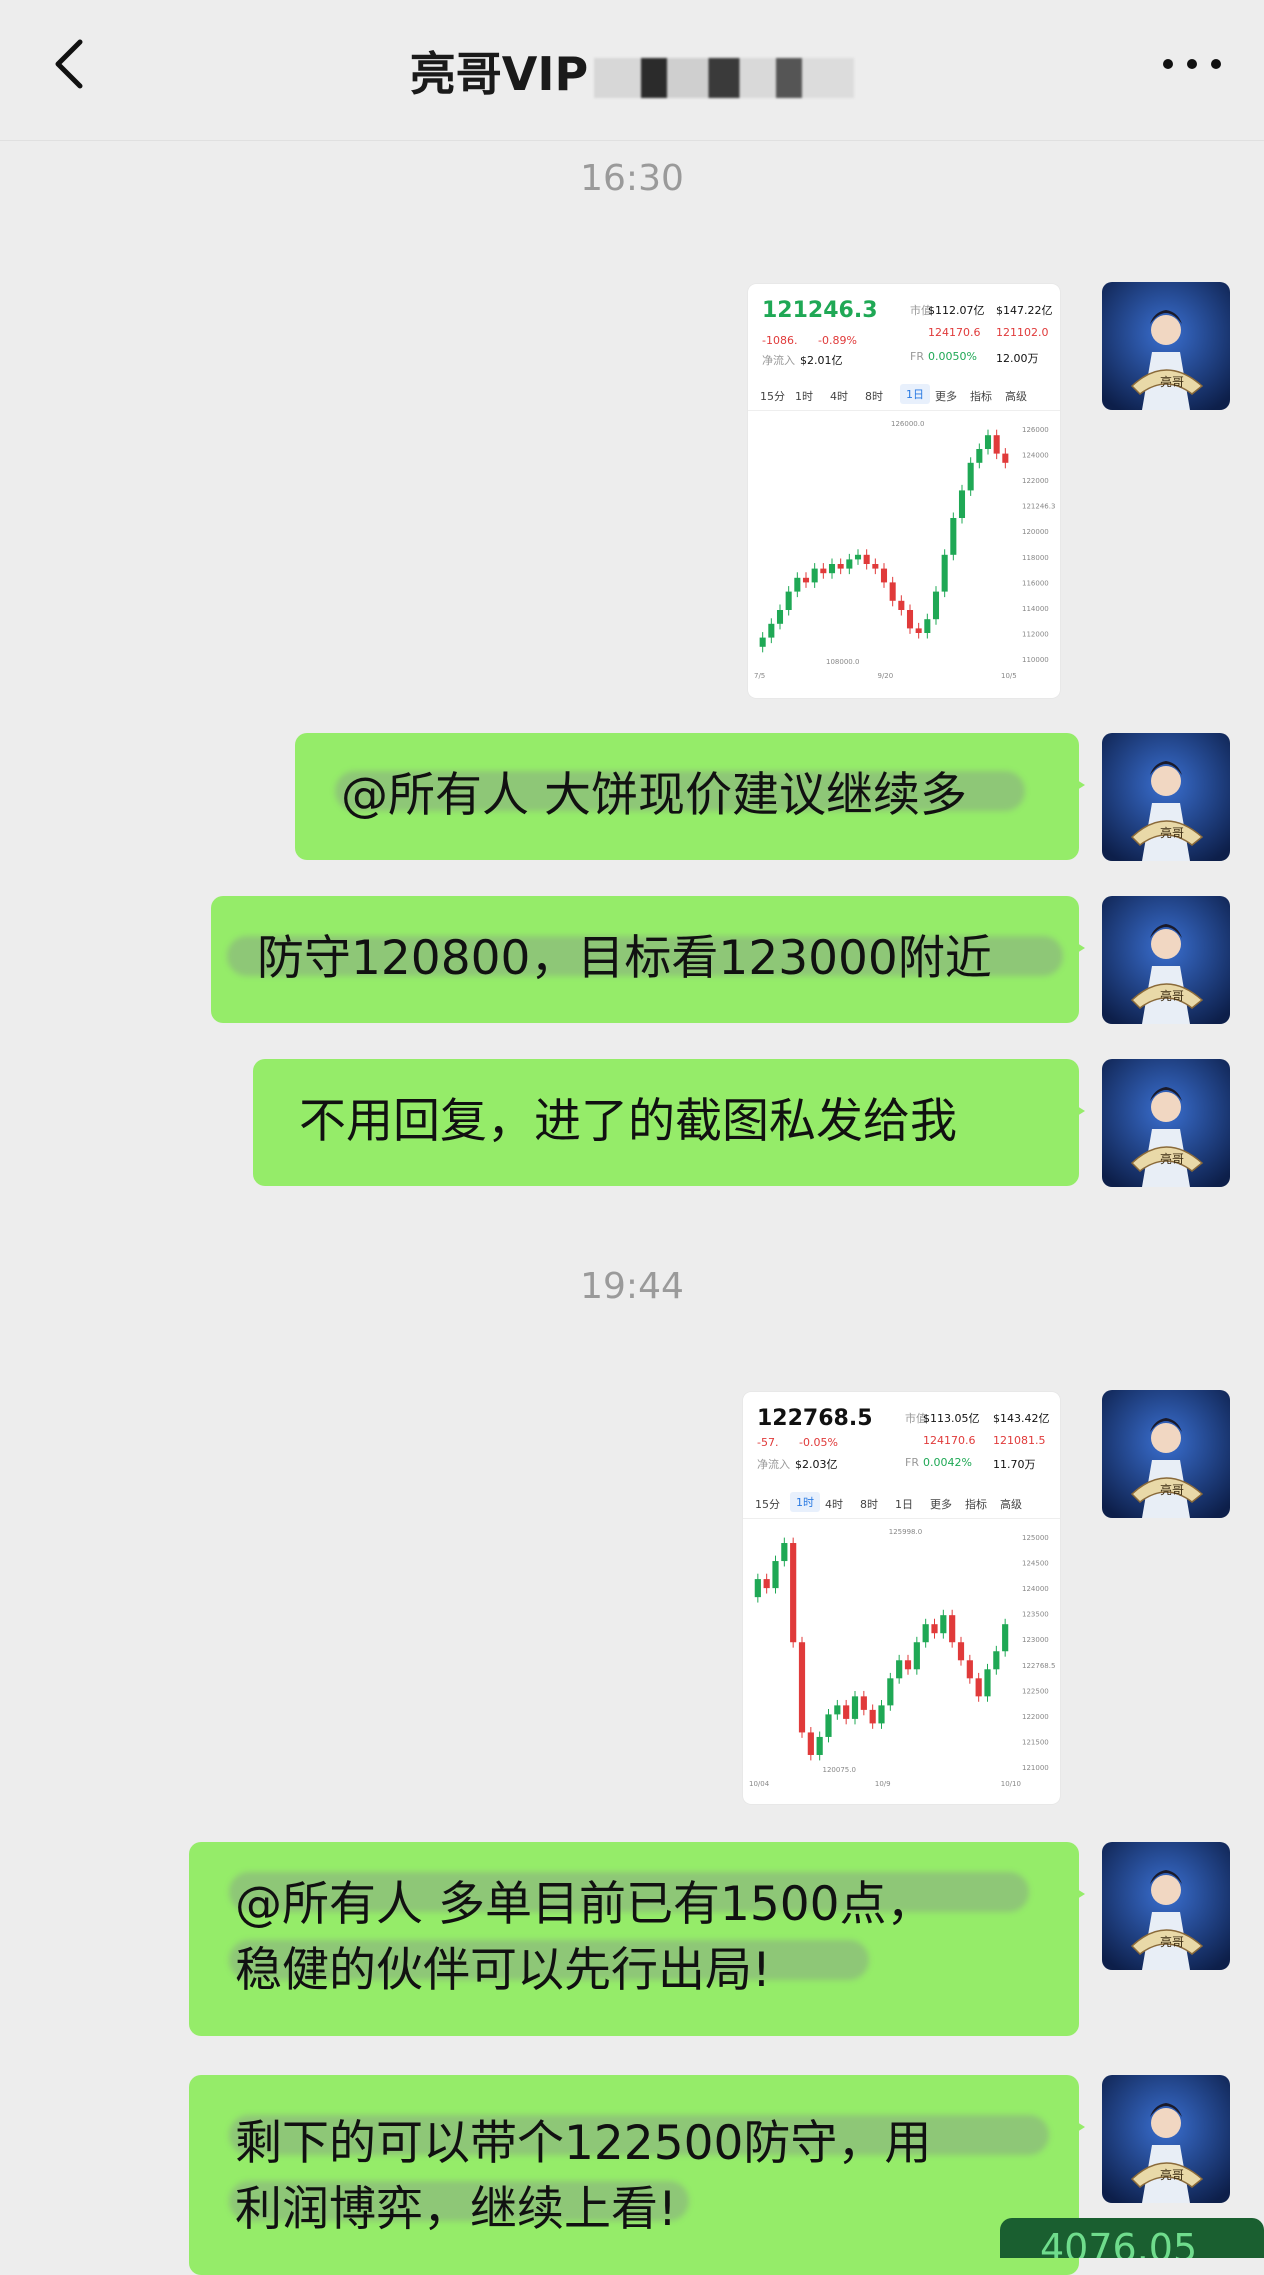  I want to click on y-tick-label: 123000, so click(1035, 1640).